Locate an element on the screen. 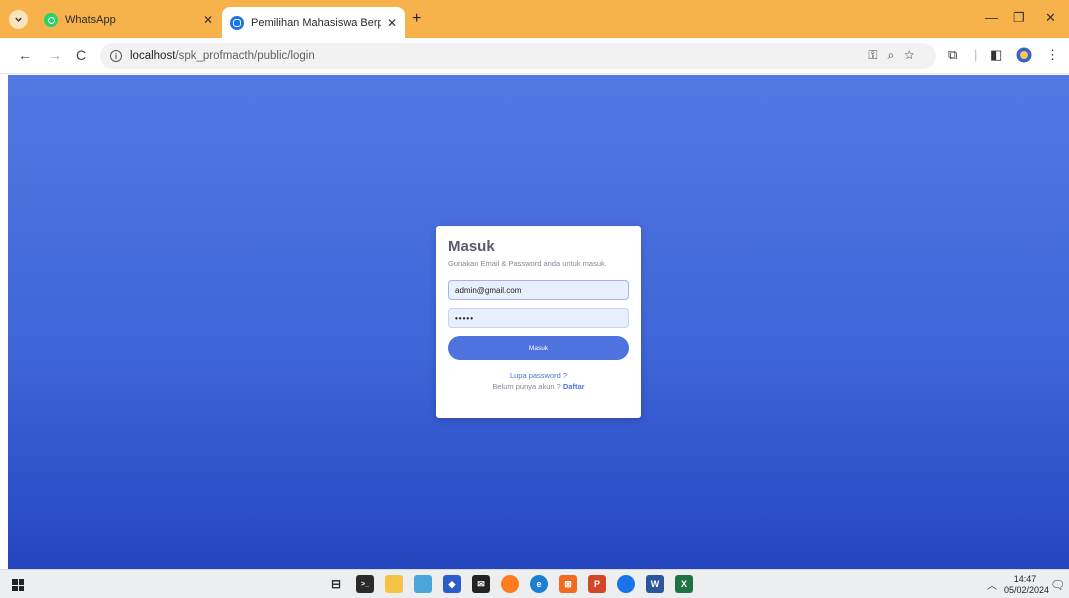 Image resolution: width=1069 pixels, height=598 pixels. profile-avatar-icon is located at coordinates (1024, 56).